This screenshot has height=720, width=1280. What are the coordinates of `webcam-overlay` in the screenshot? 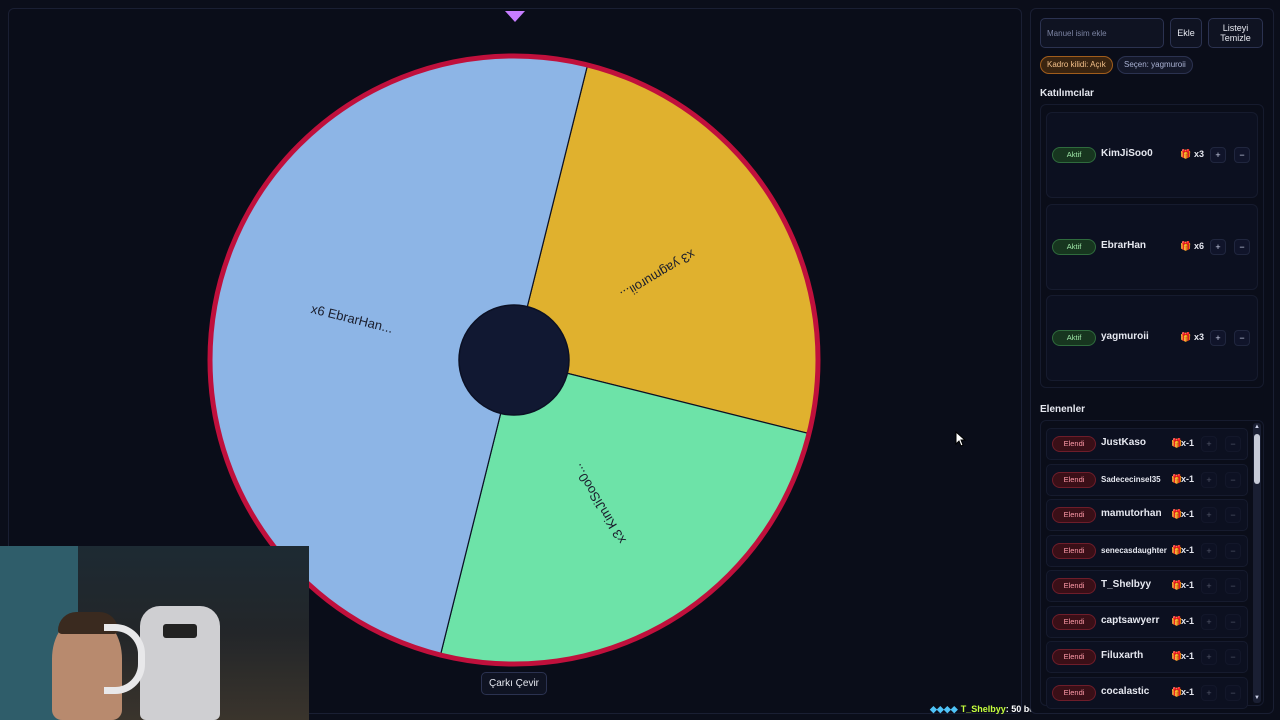 It's located at (154, 633).